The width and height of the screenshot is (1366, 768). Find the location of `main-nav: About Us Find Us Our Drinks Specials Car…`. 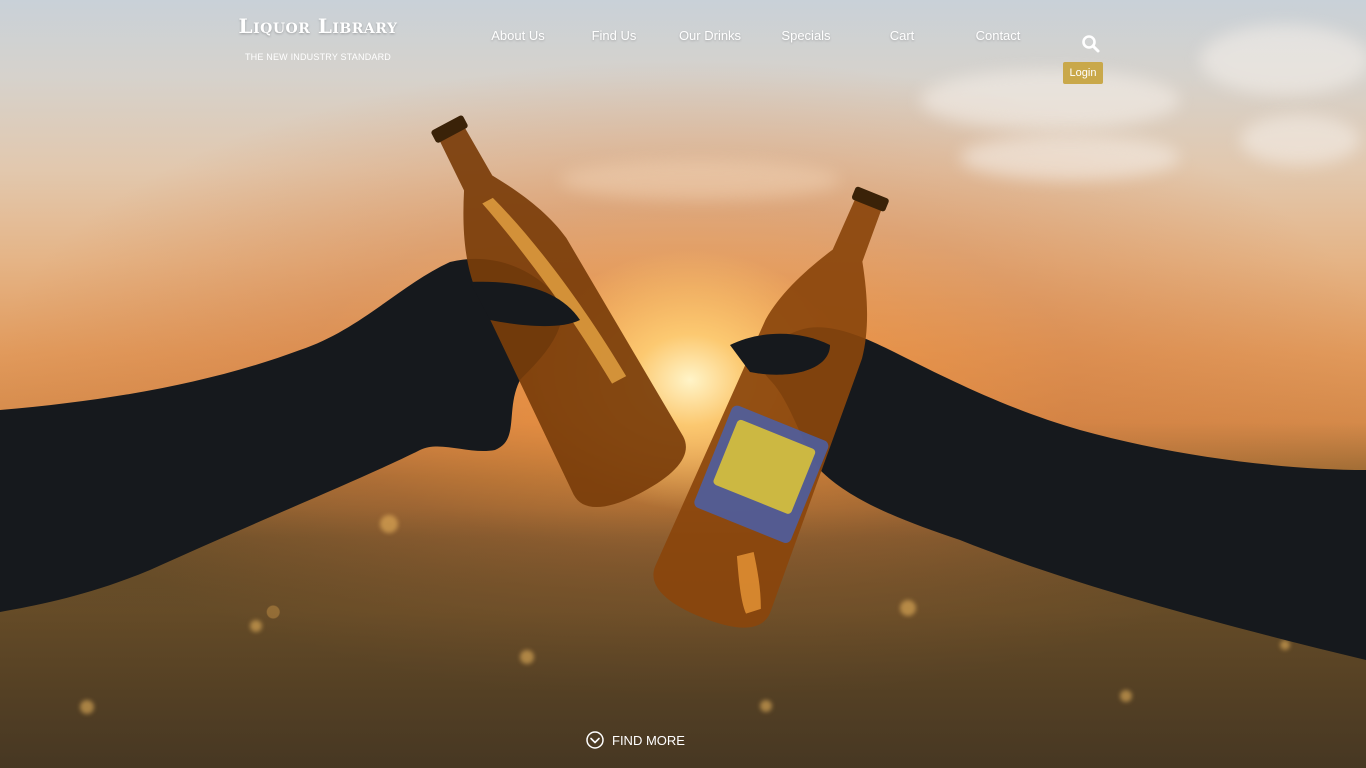

main-nav: About Us Find Us Our Drinks Specials Car… is located at coordinates (758, 35).